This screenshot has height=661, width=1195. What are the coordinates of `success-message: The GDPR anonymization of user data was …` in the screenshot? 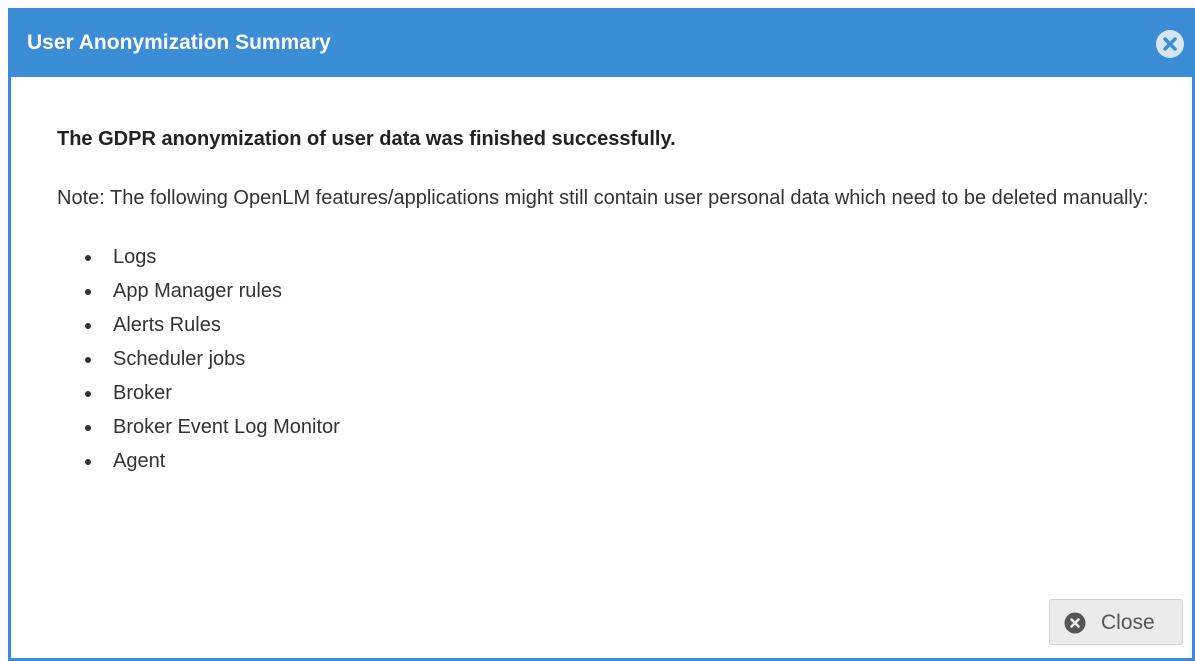 It's located at (366, 139).